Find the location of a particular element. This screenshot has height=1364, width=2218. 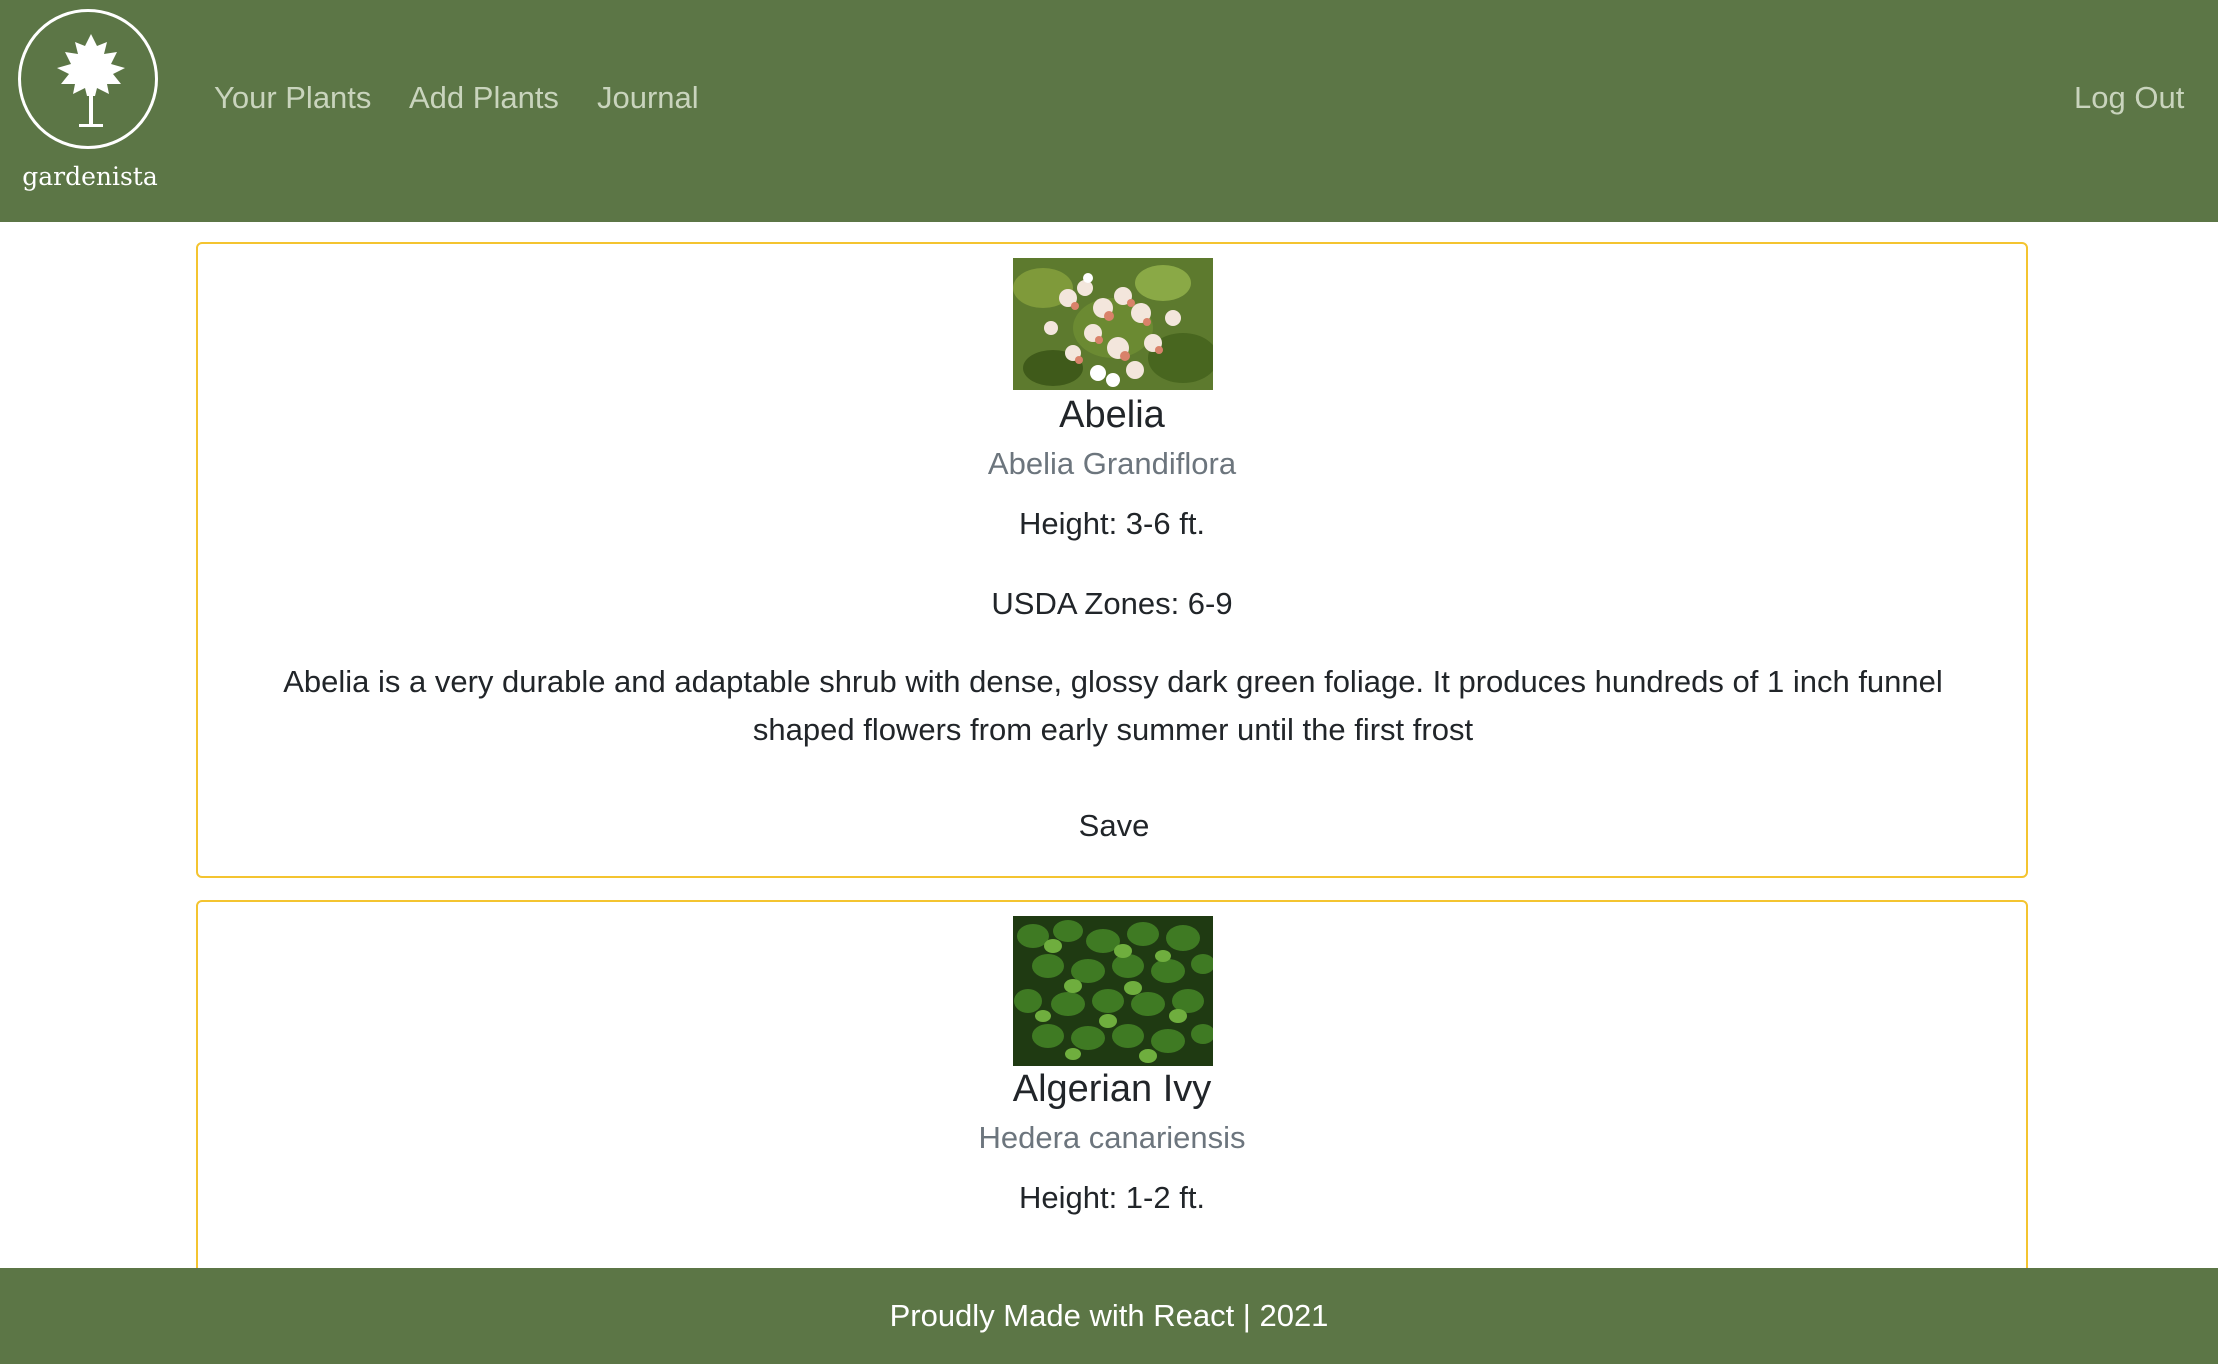

plant-name: Algerian Ivy is located at coordinates (1112, 1089).